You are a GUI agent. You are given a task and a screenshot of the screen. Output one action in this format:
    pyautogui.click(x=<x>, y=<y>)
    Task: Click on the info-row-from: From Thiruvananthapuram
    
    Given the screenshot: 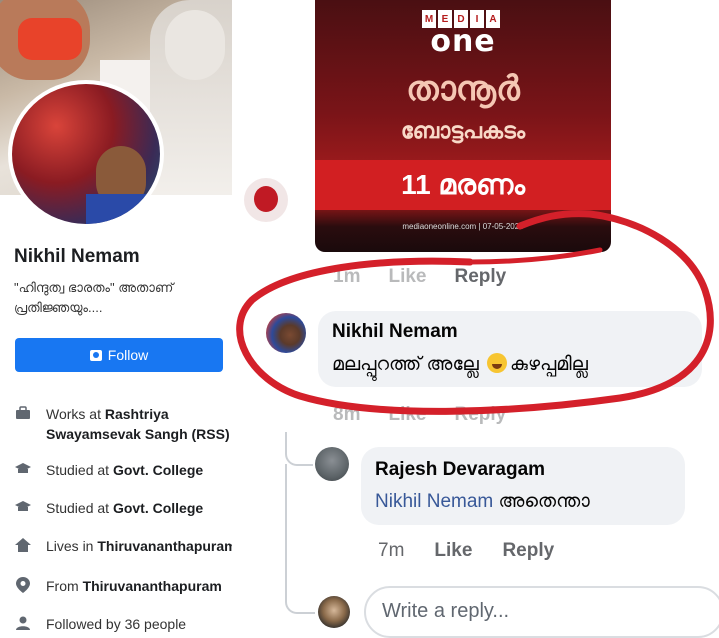 What is the action you would take?
    pyautogui.click(x=123, y=586)
    